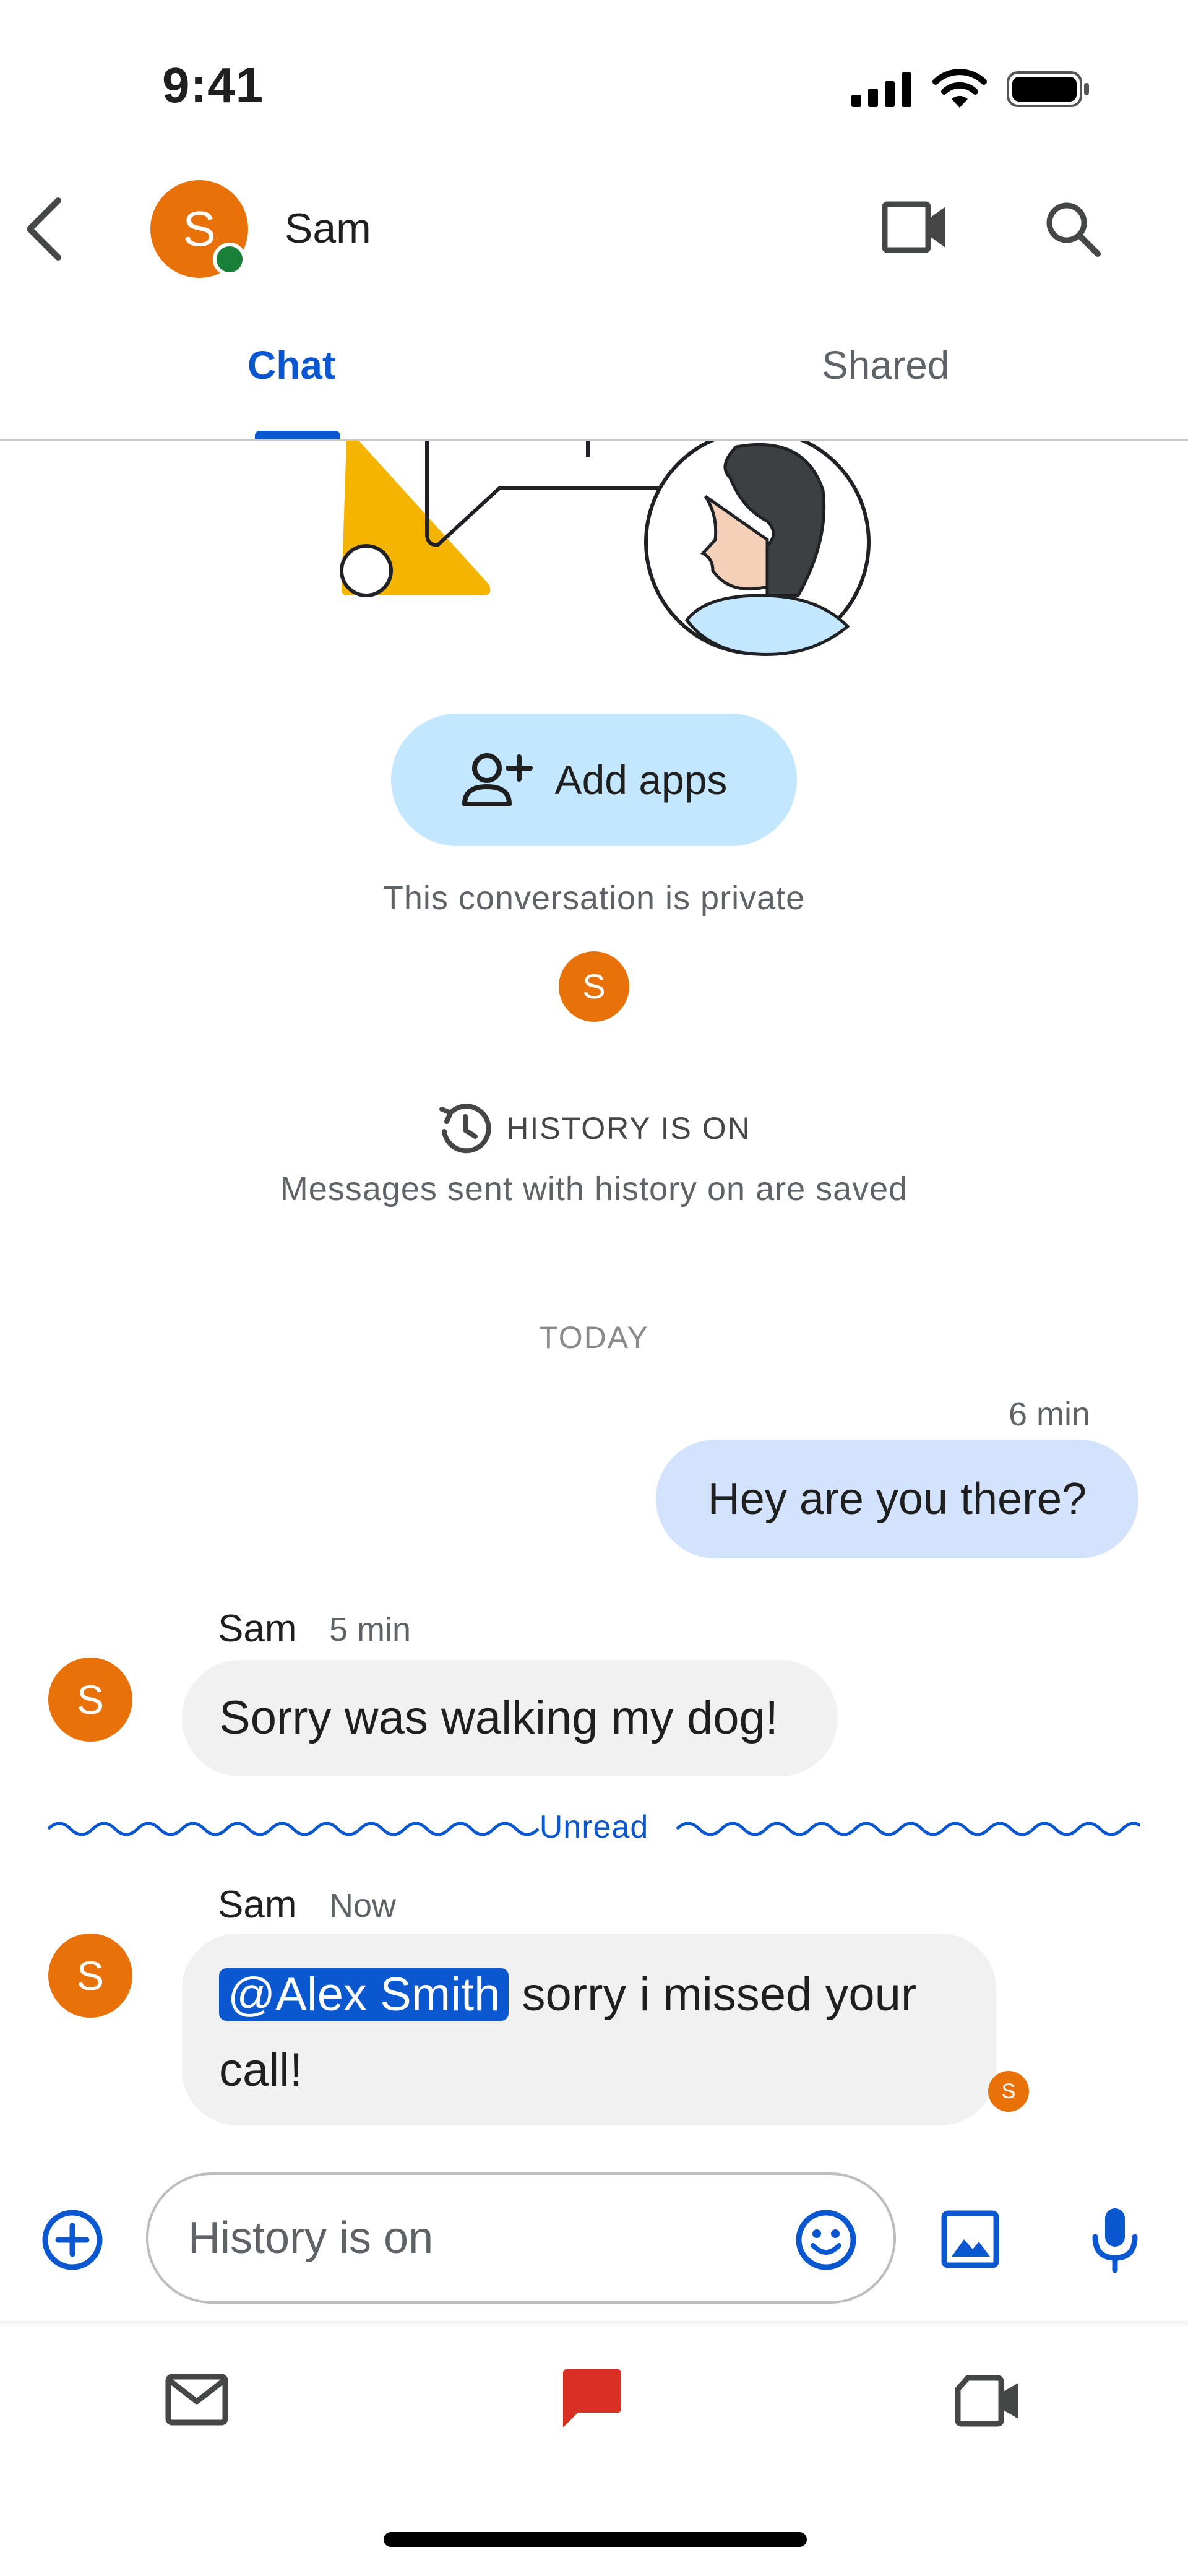 The image size is (1188, 2576). I want to click on add-apps-label: Add apps, so click(641, 780).